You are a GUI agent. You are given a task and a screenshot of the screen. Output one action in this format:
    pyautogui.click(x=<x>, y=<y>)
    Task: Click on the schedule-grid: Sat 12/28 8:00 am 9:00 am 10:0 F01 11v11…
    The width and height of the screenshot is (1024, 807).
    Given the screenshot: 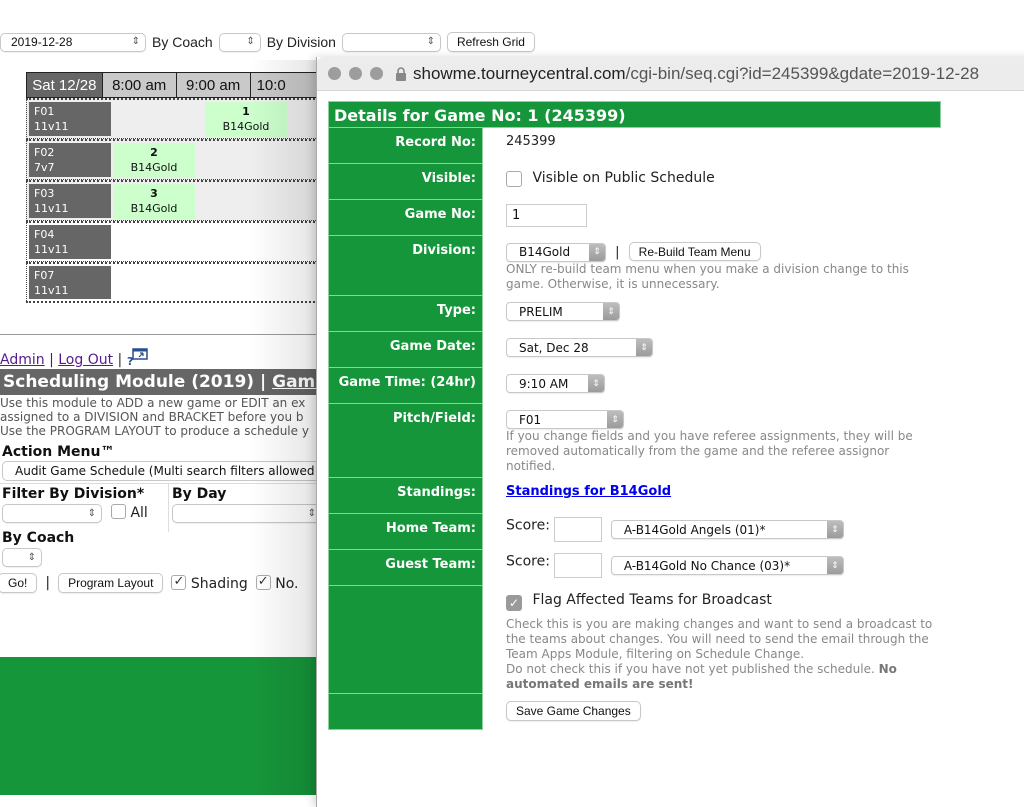 What is the action you would take?
    pyautogui.click(x=176, y=187)
    